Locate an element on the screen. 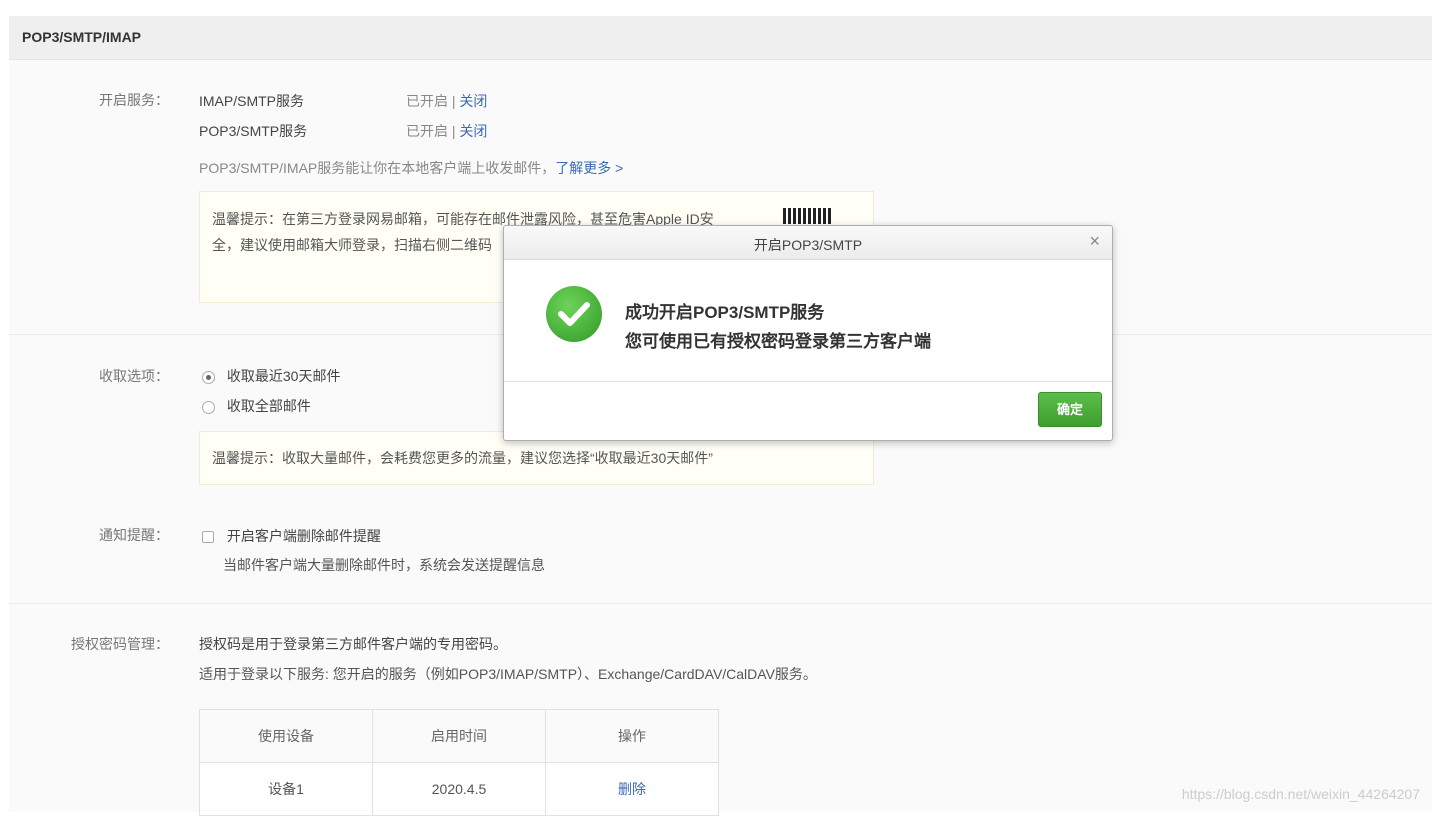  panel-header: POP3/SMTP/IMAP is located at coordinates (720, 38).